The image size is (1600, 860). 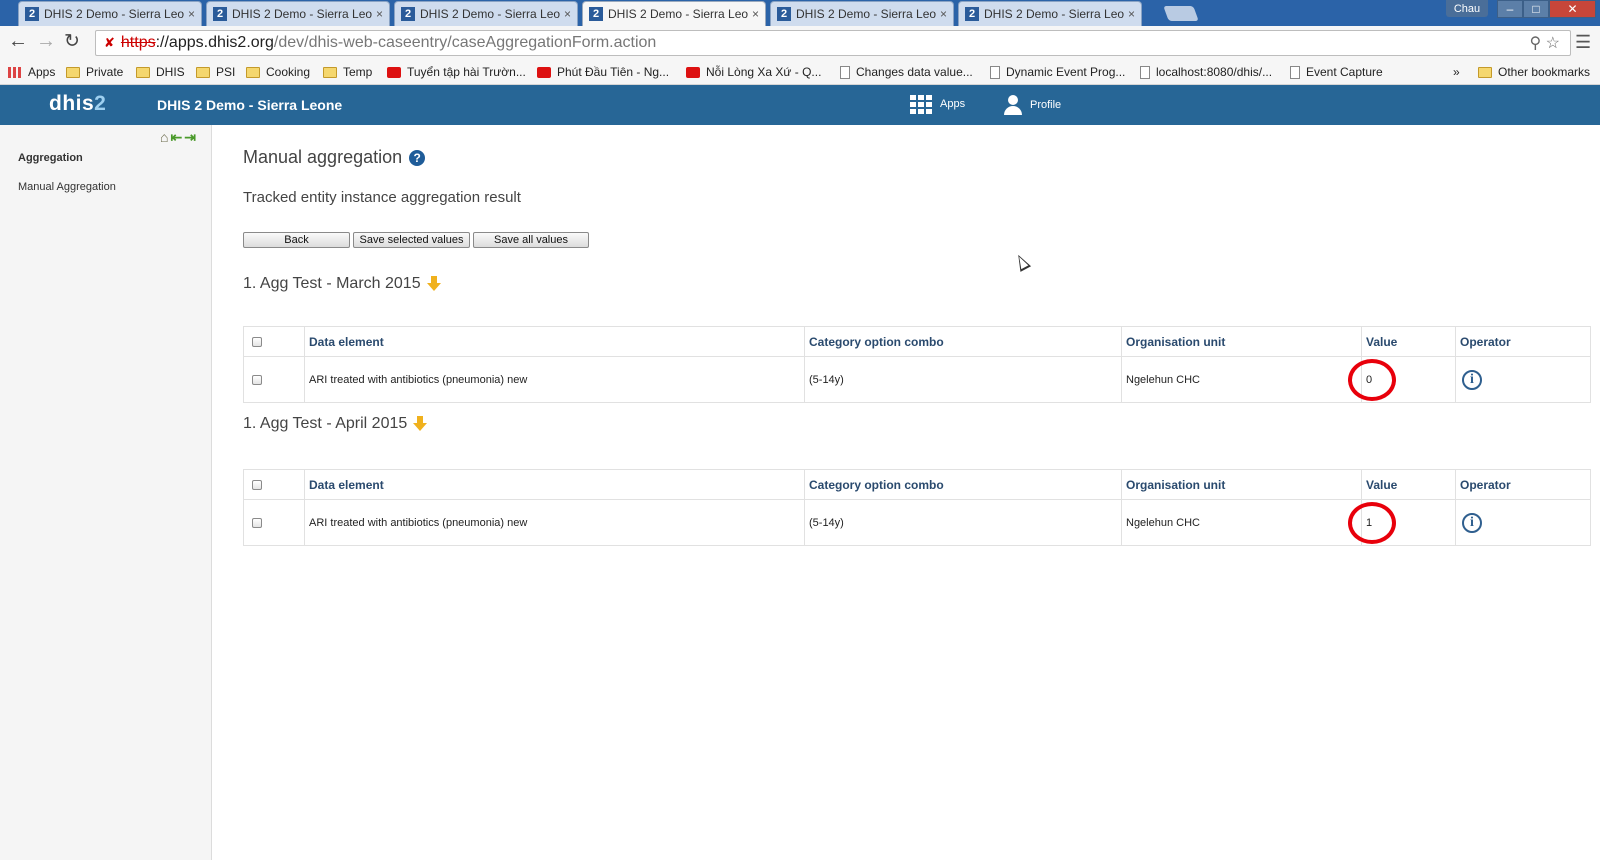 What do you see at coordinates (100, 103) in the screenshot?
I see `logo-number: 2` at bounding box center [100, 103].